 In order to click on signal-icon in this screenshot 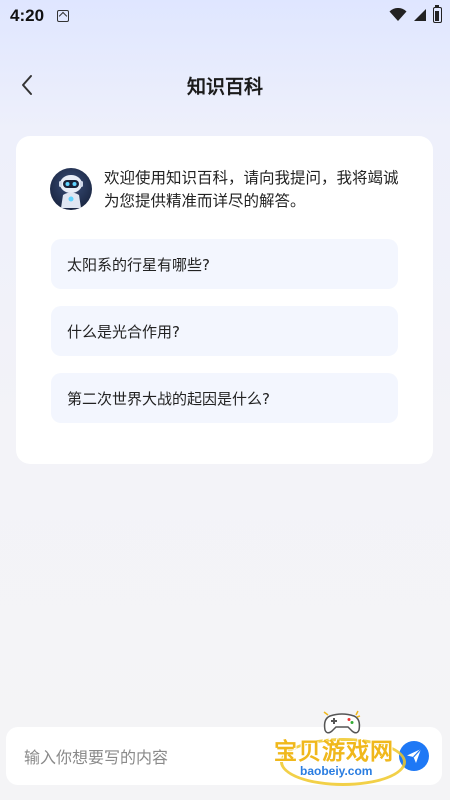, I will do `click(420, 15)`.